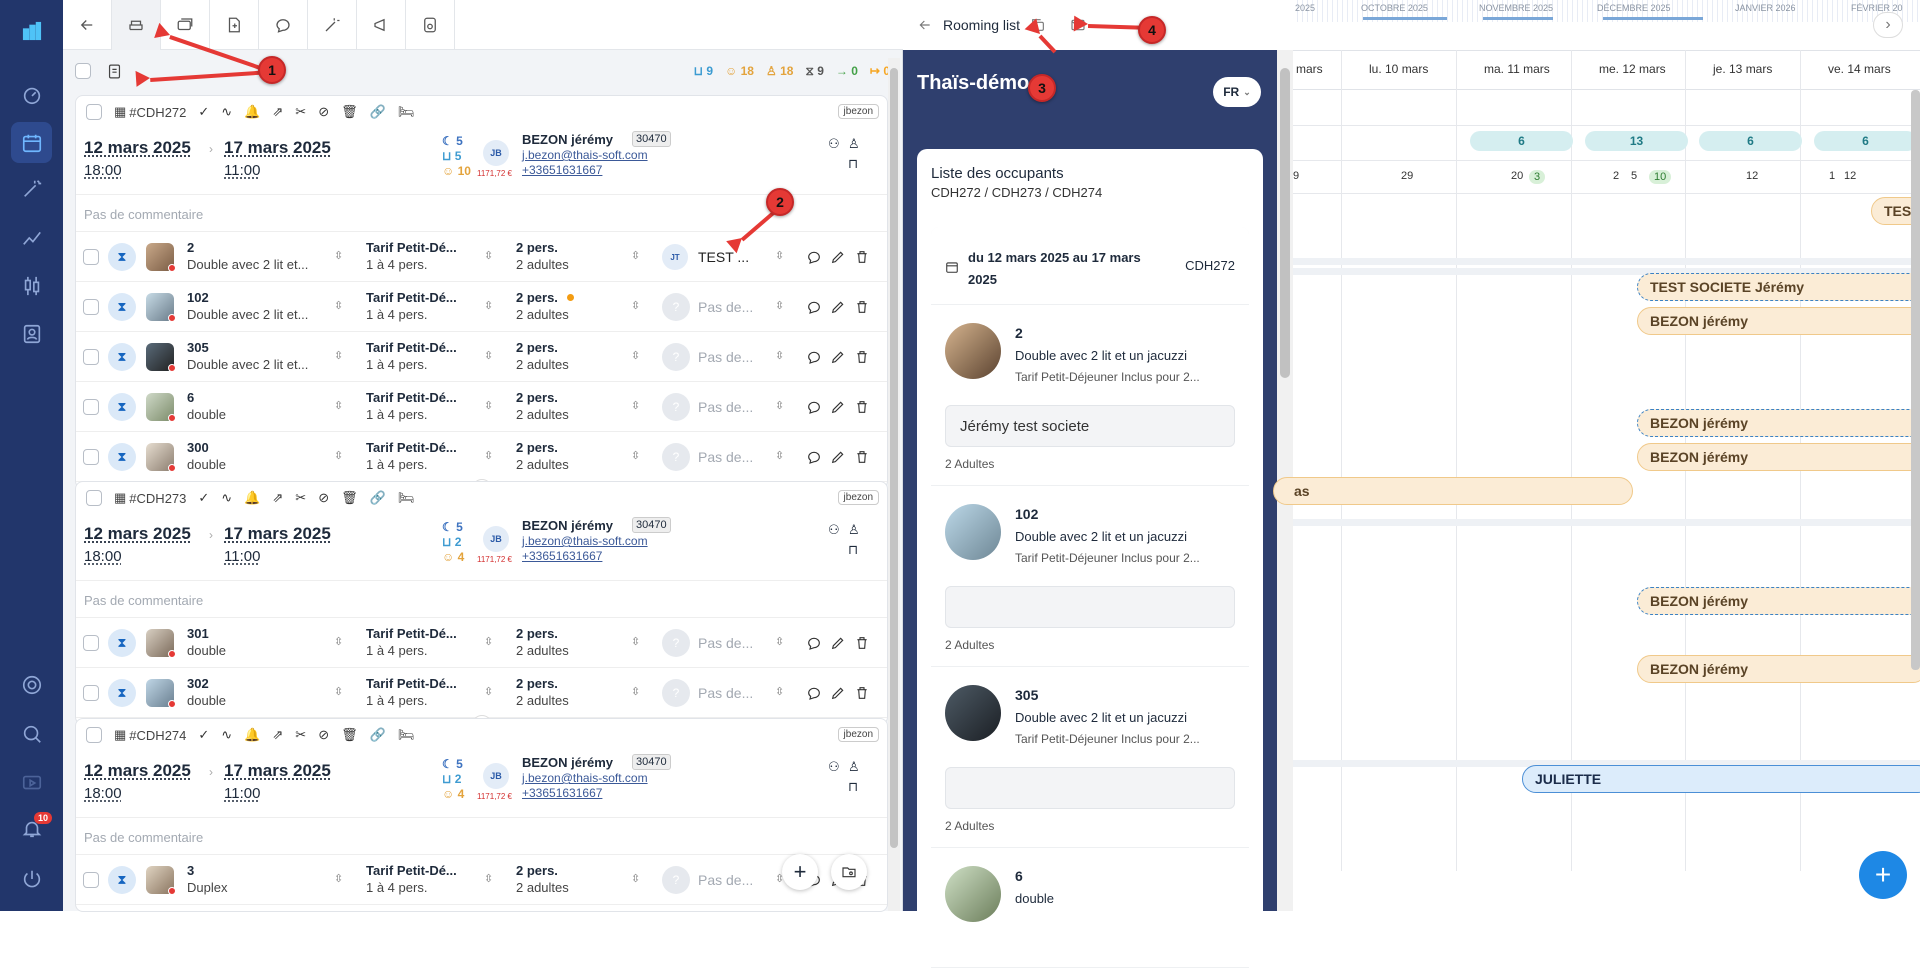 Image resolution: width=1920 pixels, height=968 pixels. I want to click on day-header: lu. 10 mars, so click(1398, 69).